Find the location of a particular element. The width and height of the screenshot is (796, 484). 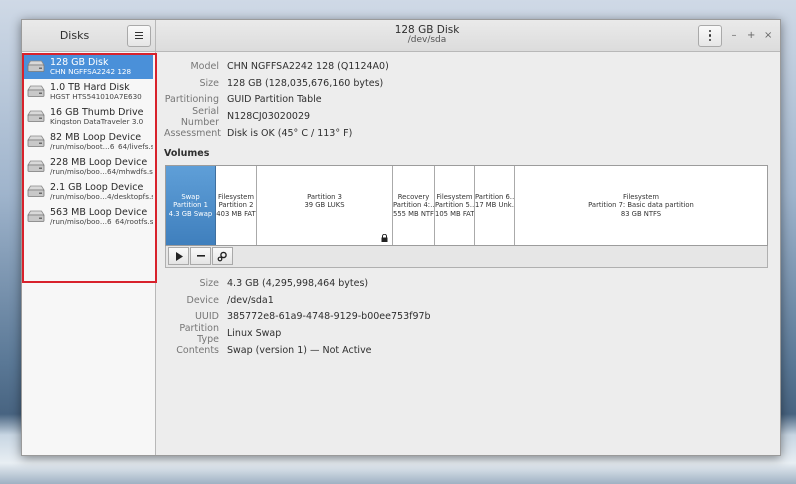

partition-block: Swap Partition 1 4.3 GB Swap is located at coordinates (191, 205).